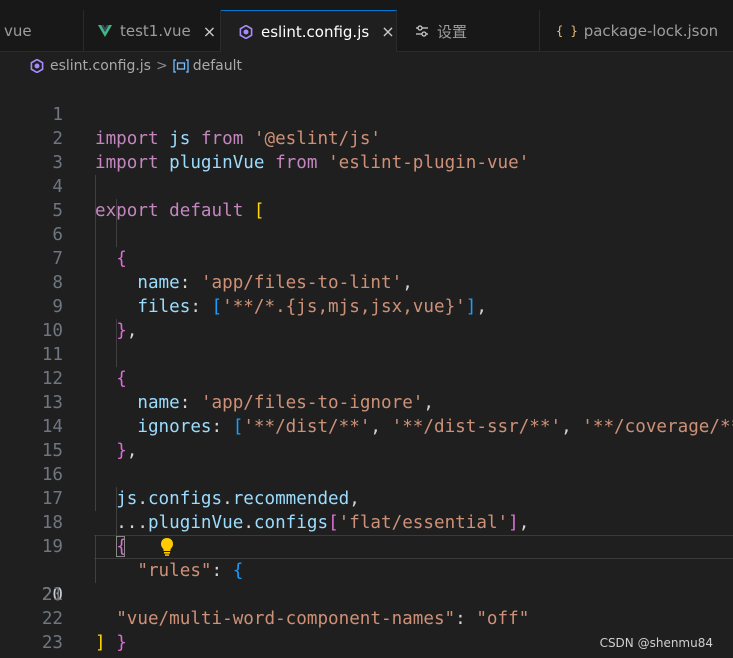 The height and width of the screenshot is (658, 733). Describe the element at coordinates (42, 31) in the screenshot. I see `tab-vue: vue` at that location.